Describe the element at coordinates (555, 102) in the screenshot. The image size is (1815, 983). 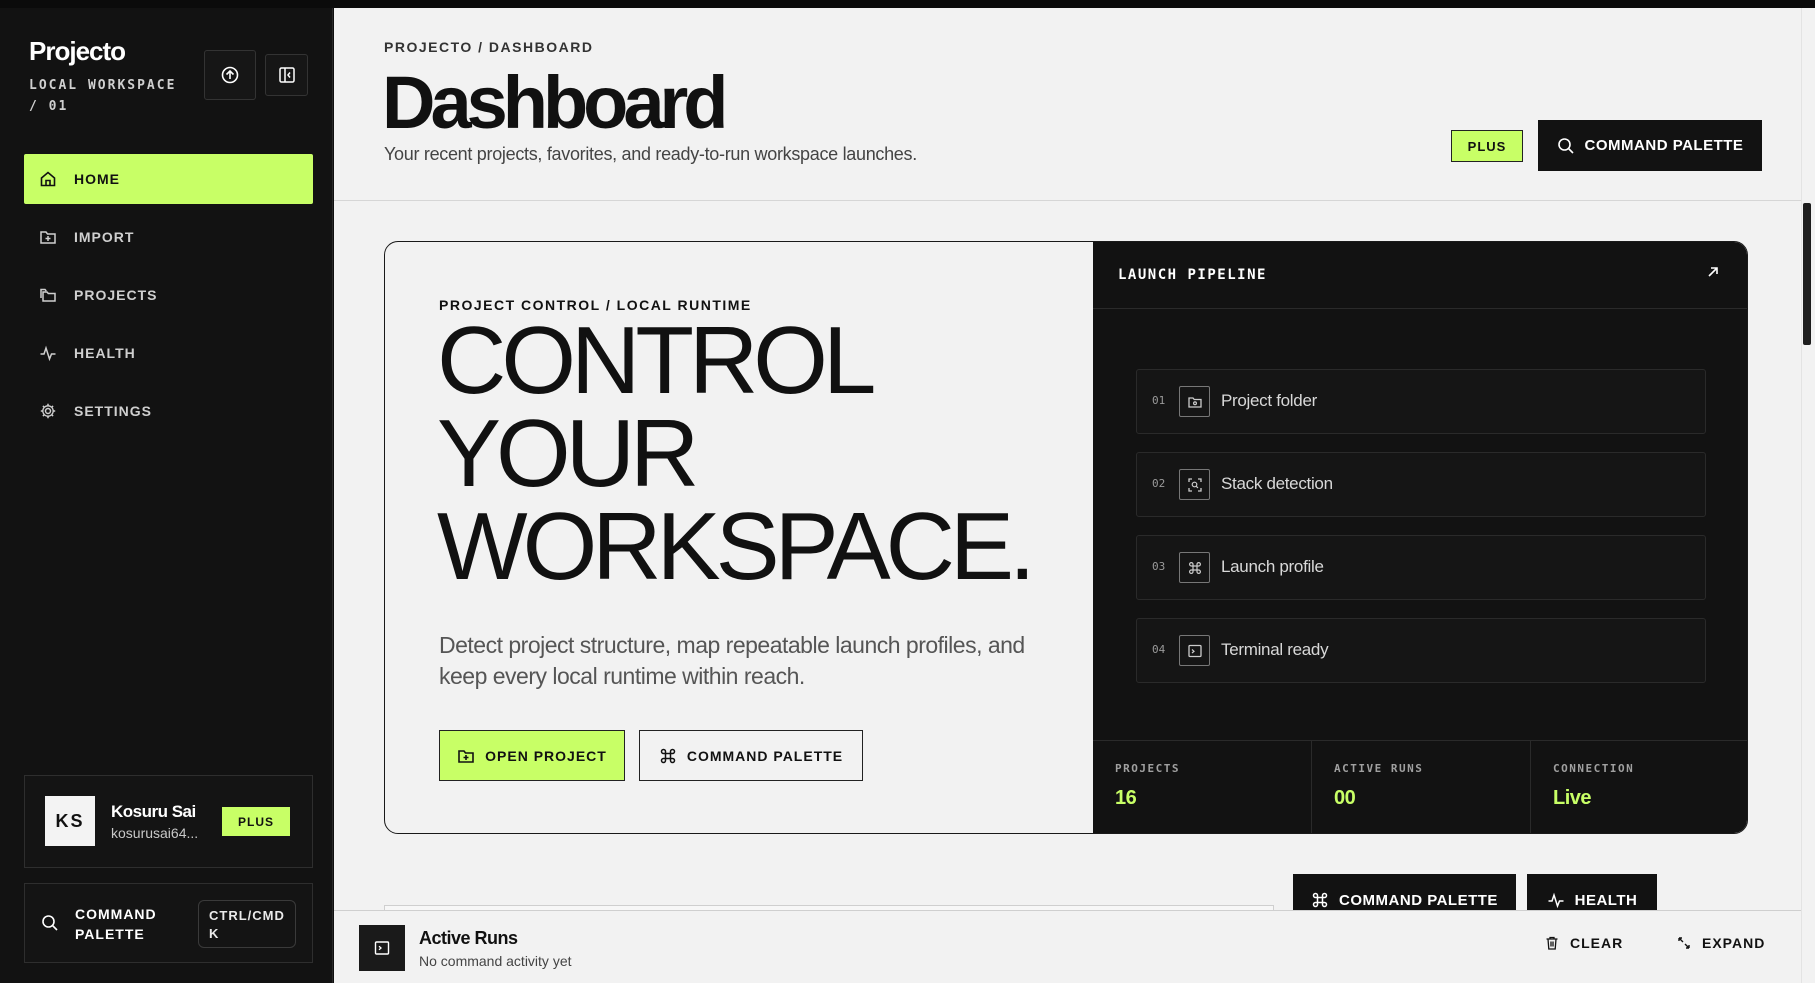
I see `page-title: Dashboard` at that location.